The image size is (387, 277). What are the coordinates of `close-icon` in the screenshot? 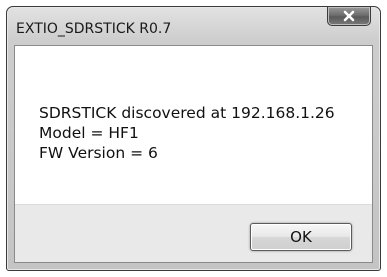 It's located at (349, 16).